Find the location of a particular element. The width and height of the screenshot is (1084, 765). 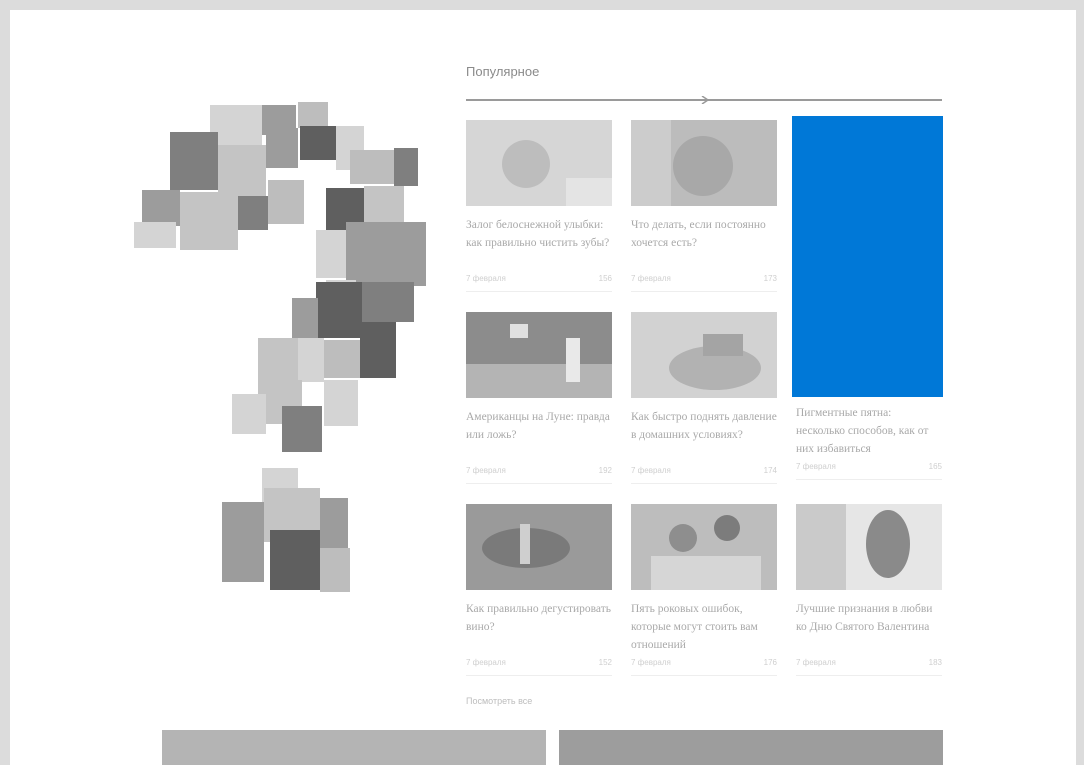

article-meta: 7 февраля 156 is located at coordinates (539, 283).